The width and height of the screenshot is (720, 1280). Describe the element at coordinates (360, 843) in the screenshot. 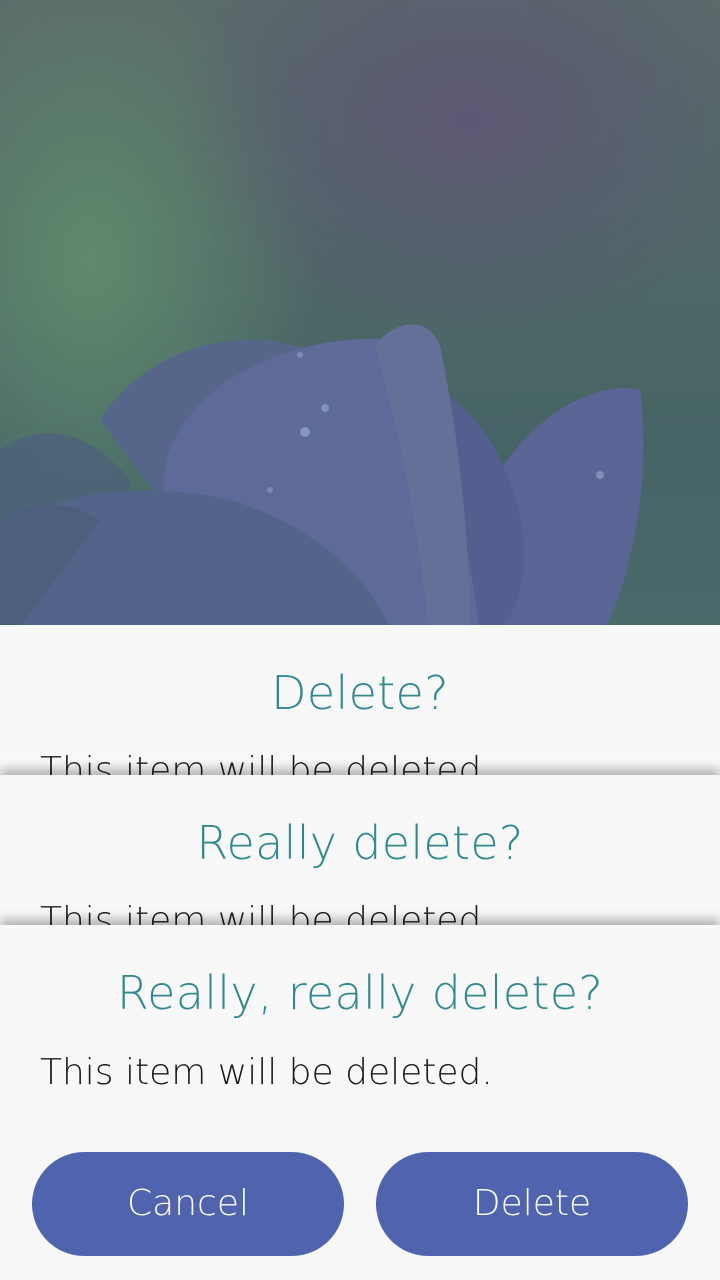

I see `dialog-title: Really delete?` at that location.